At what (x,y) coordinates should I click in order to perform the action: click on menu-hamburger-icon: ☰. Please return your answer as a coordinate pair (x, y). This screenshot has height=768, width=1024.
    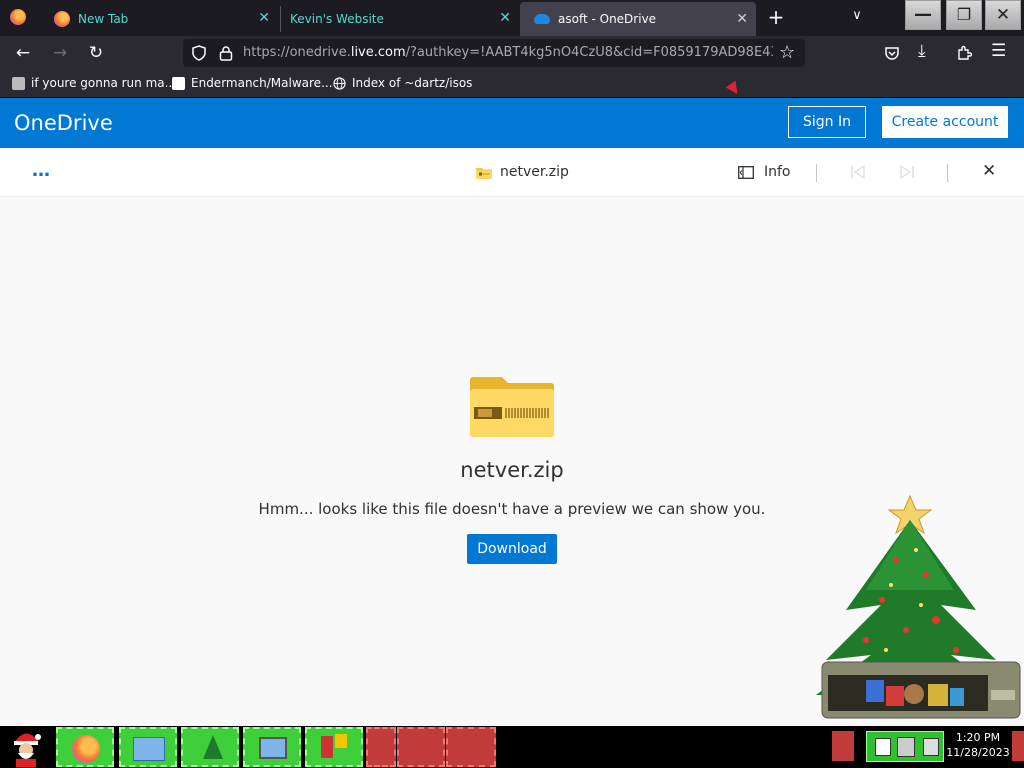
    Looking at the image, I should click on (998, 51).